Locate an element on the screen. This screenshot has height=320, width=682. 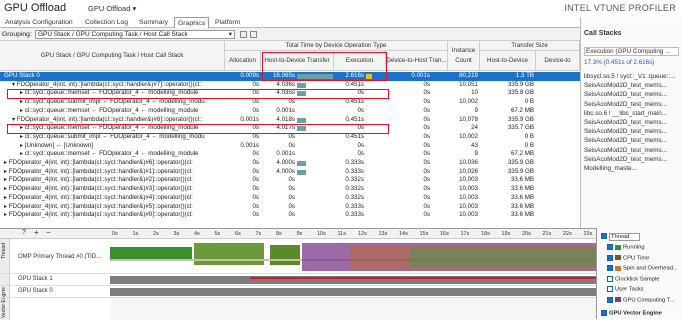
ts-d2h-header: Device-to is located at coordinates (558, 61).